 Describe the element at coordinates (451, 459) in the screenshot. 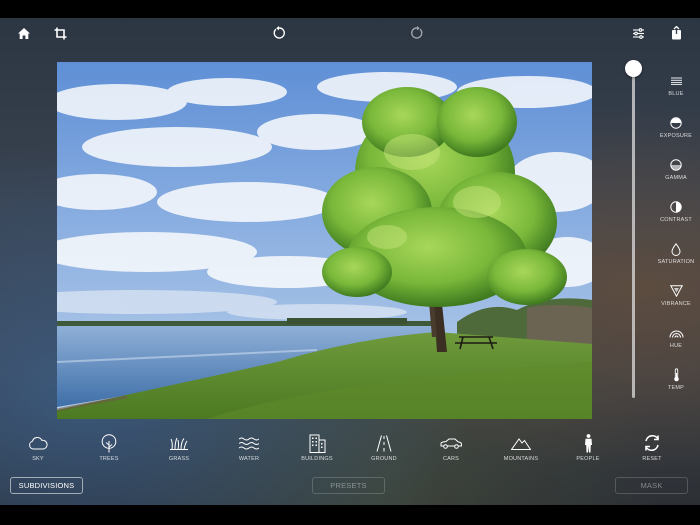

I see `category-label: CARS` at that location.